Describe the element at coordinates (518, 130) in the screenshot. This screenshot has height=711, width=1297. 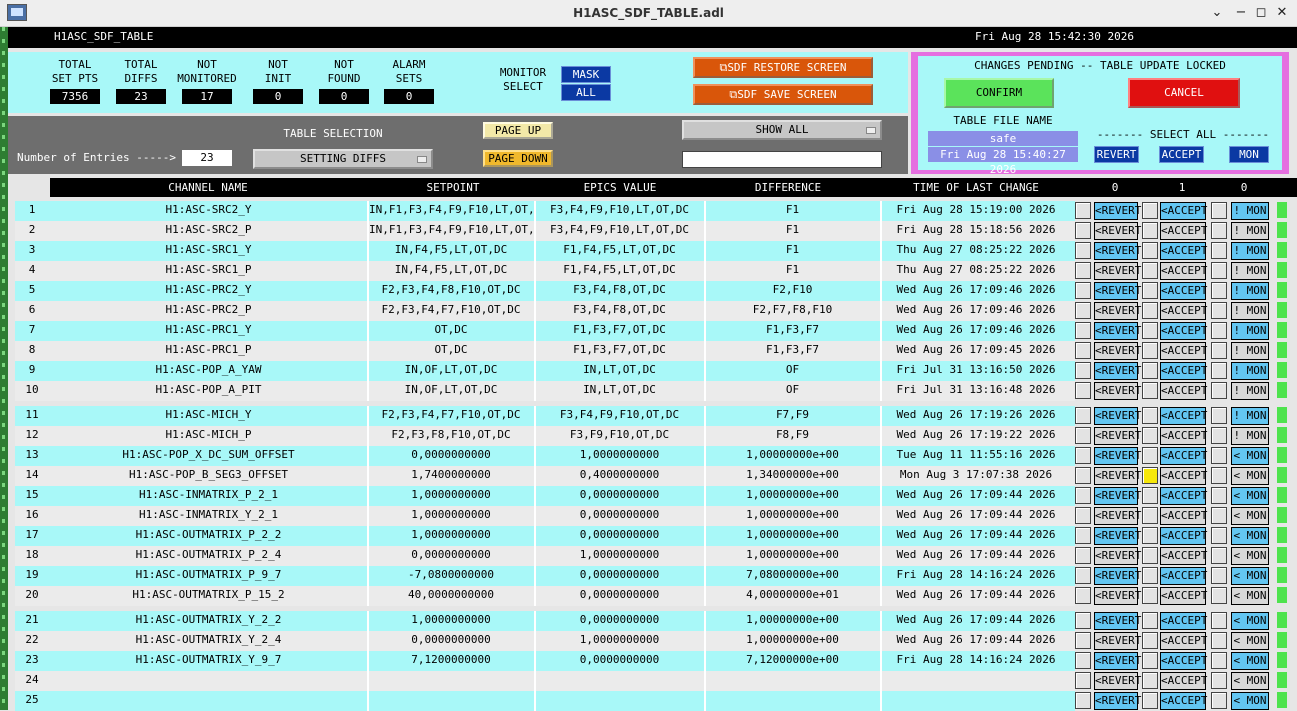
I see `page-up-button: PAGE UP` at that location.